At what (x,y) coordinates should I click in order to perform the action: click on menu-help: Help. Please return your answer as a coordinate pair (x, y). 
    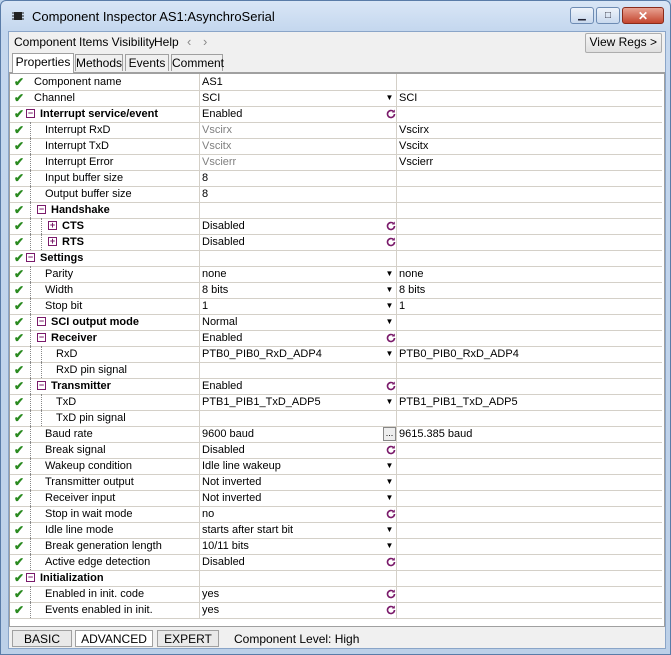
    Looking at the image, I should click on (166, 42).